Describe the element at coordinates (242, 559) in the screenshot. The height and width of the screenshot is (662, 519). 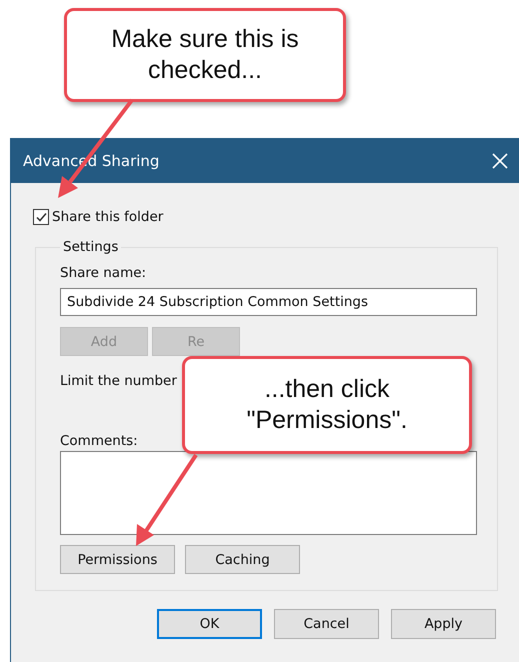
I see `dialog-button: Caching` at that location.